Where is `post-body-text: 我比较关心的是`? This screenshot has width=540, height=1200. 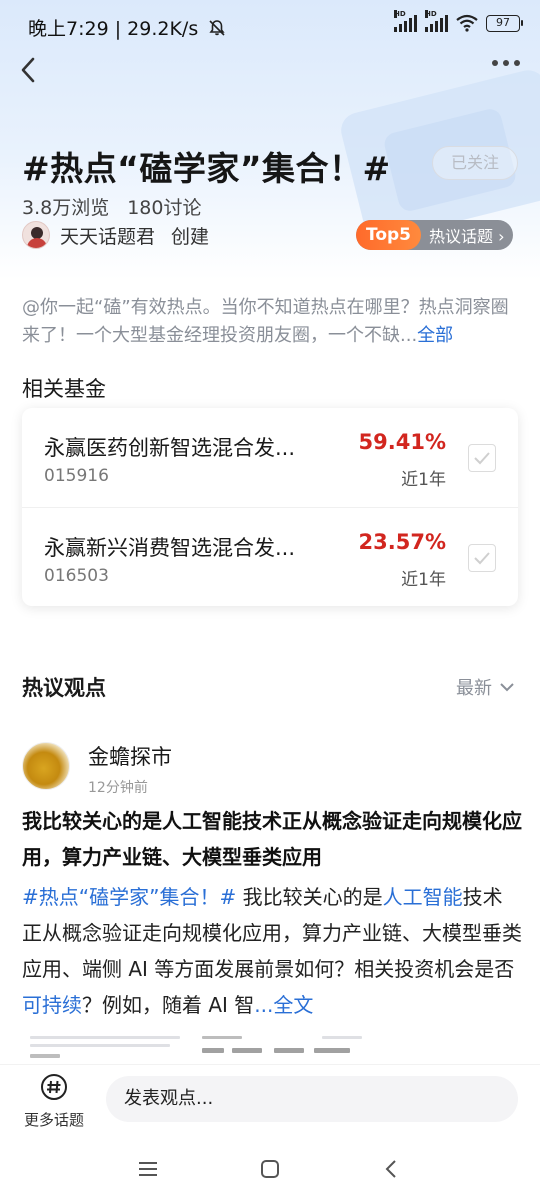 post-body-text: 我比较关心的是 is located at coordinates (309, 897).